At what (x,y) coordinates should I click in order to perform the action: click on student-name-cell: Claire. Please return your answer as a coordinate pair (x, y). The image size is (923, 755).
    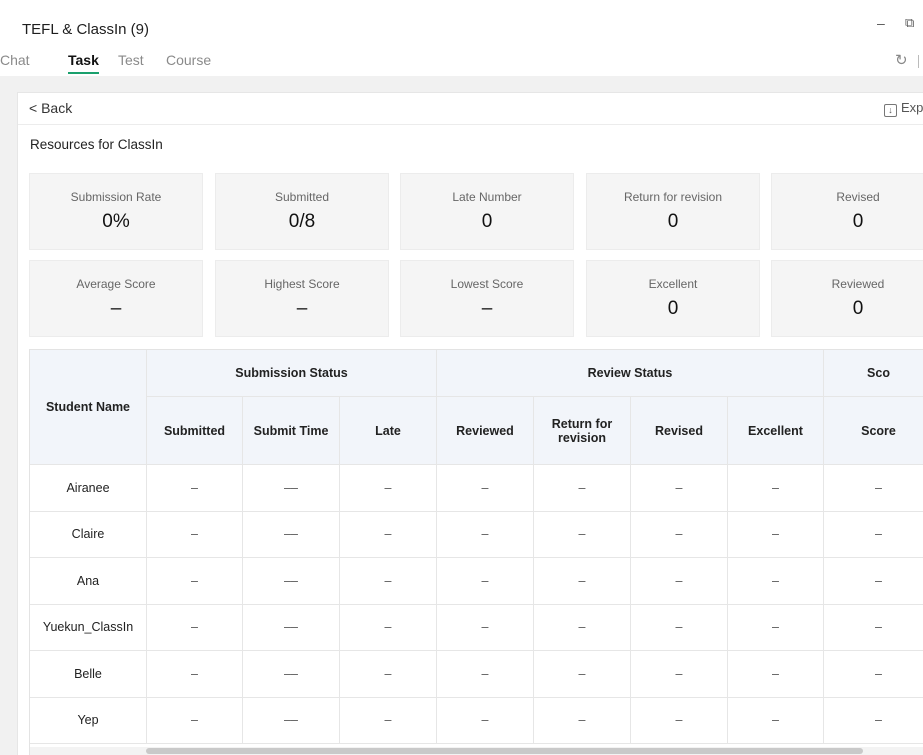
    Looking at the image, I should click on (88, 534).